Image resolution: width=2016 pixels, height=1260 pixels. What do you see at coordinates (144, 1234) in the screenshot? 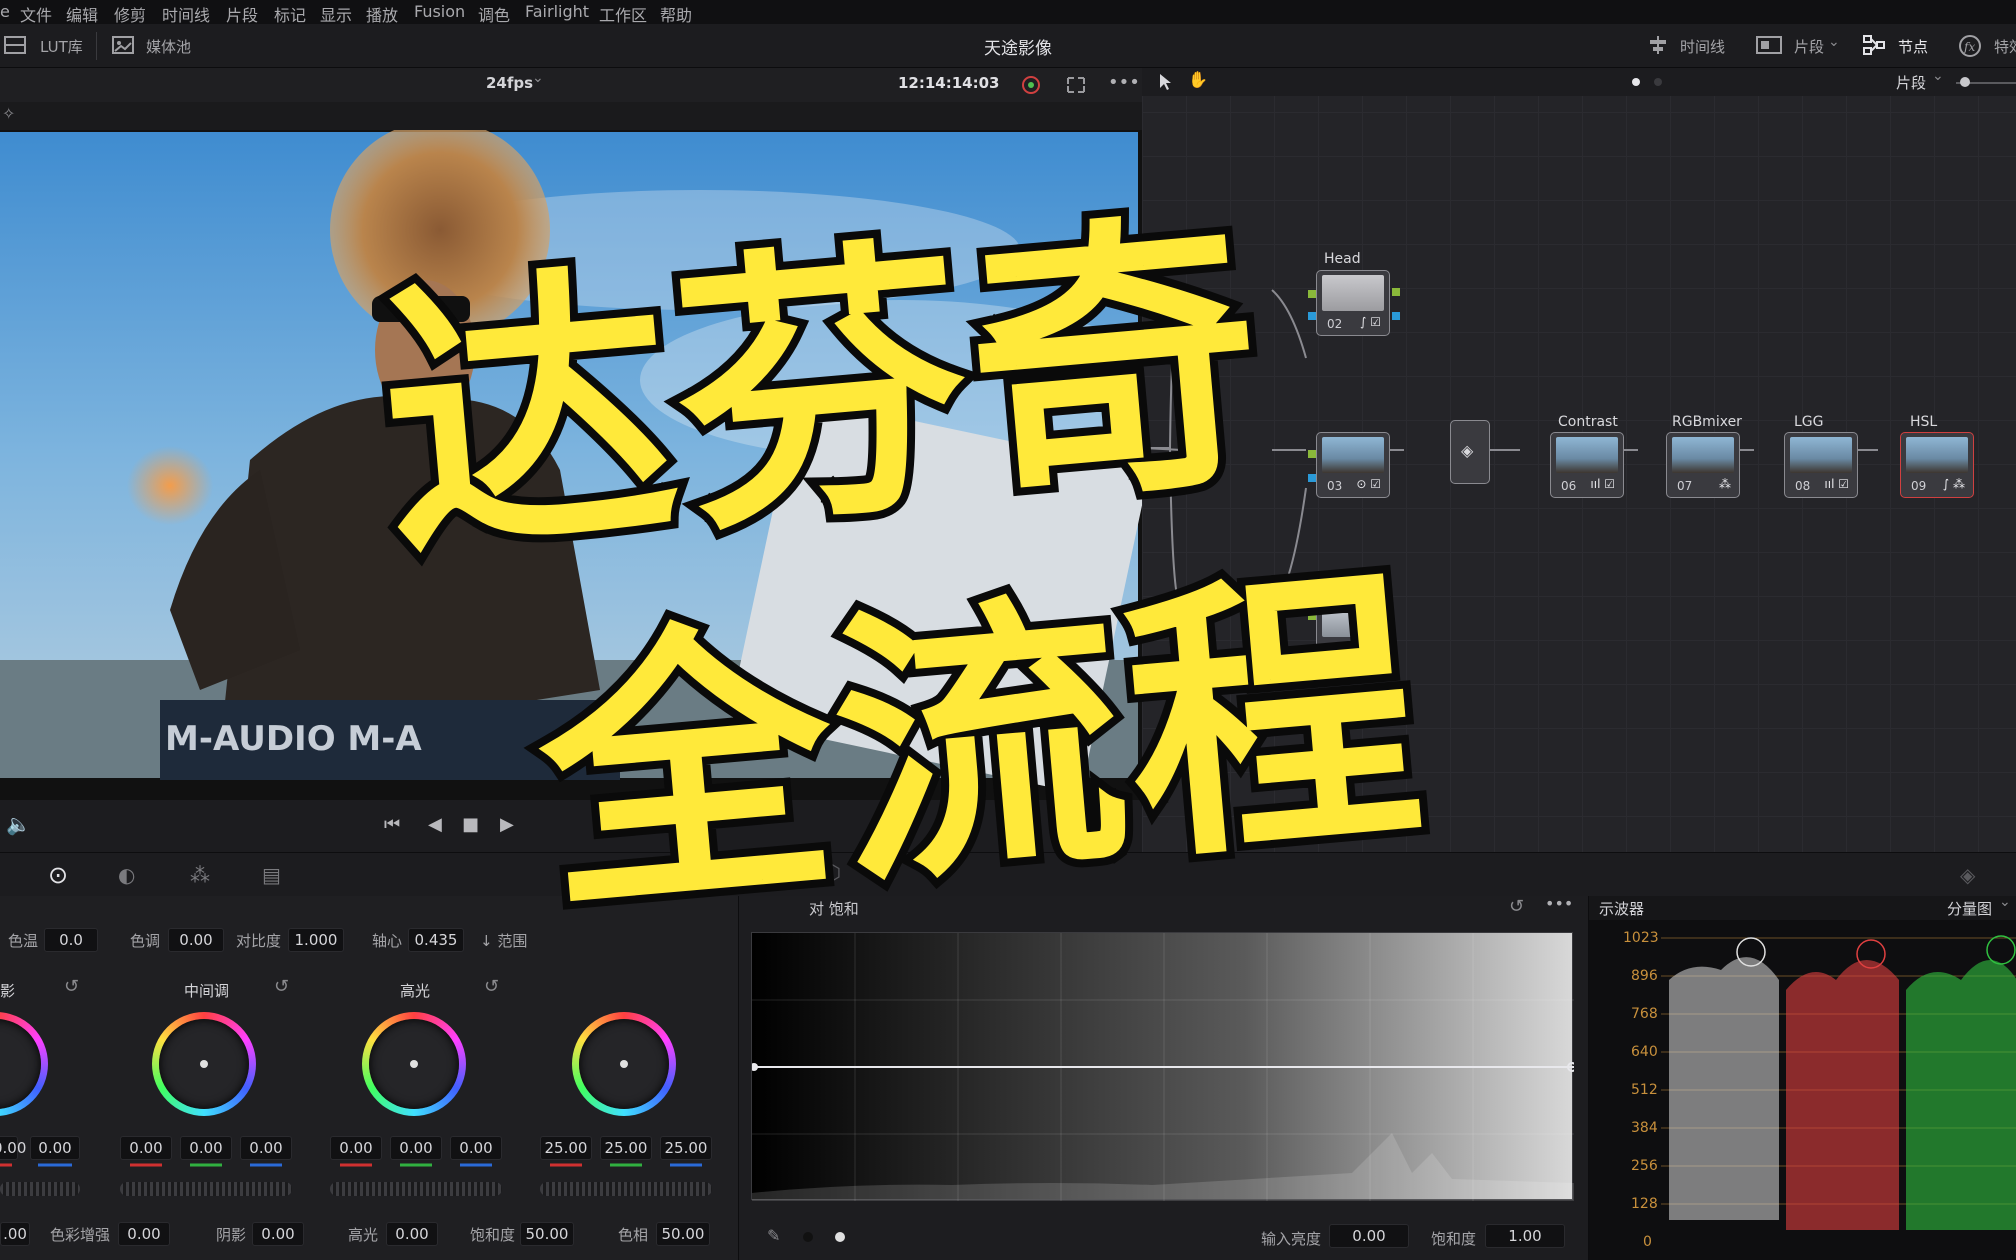
I see `color-boost-value: 0.00` at bounding box center [144, 1234].